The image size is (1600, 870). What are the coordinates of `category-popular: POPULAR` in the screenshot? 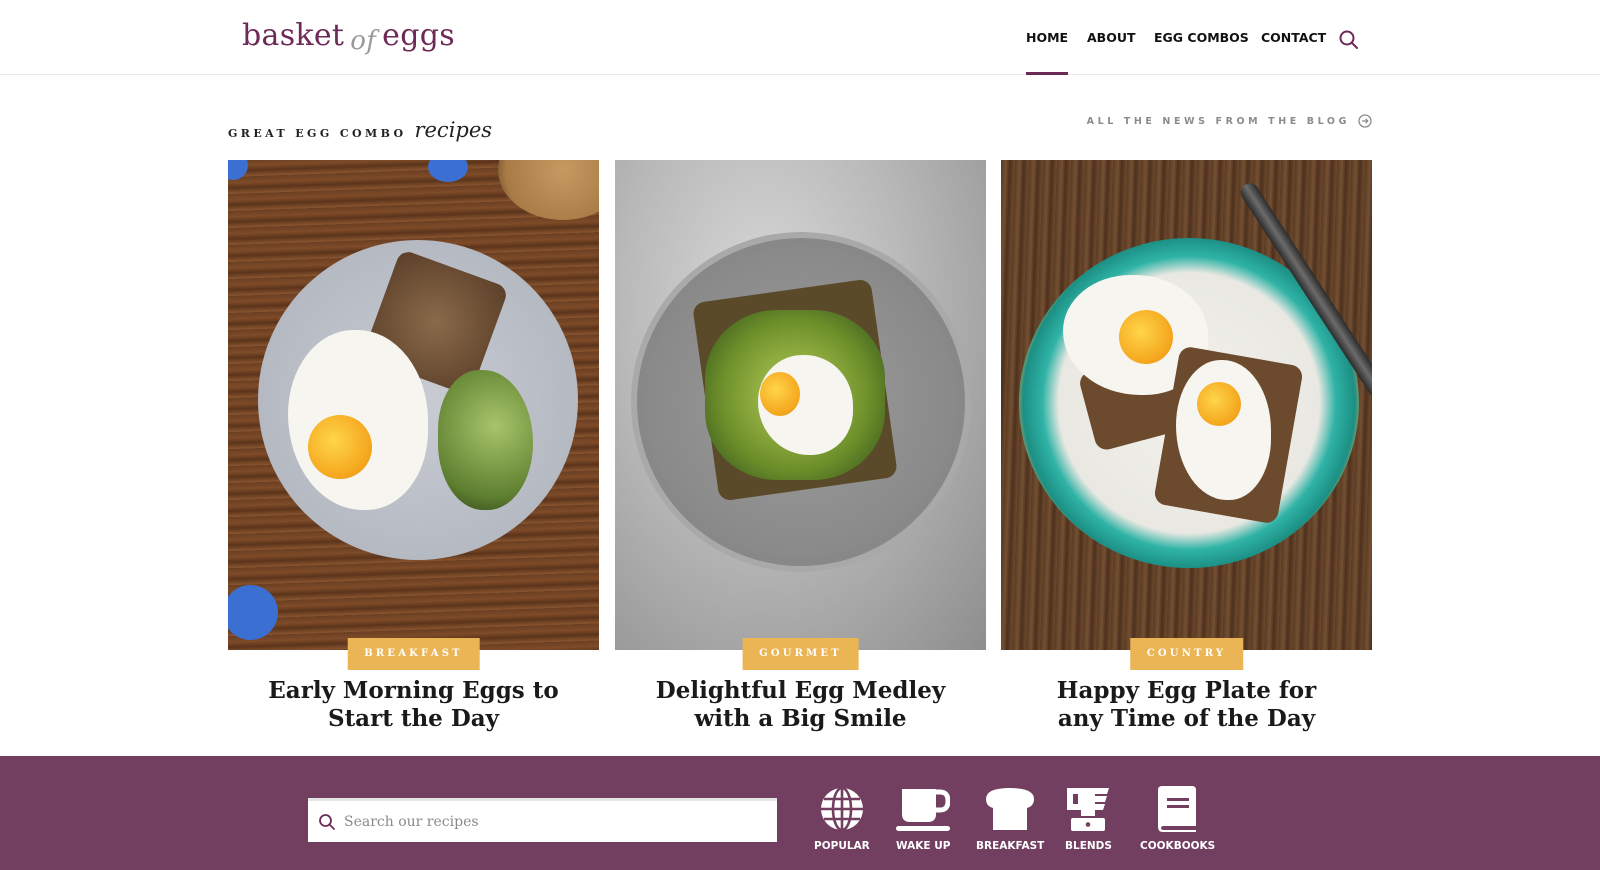 It's located at (842, 819).